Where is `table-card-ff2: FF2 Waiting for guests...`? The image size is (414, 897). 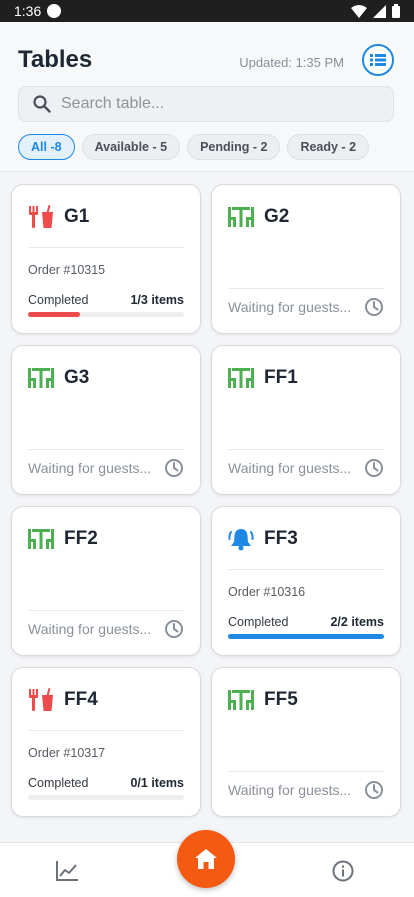
table-card-ff2: FF2 Waiting for guests... is located at coordinates (106, 581).